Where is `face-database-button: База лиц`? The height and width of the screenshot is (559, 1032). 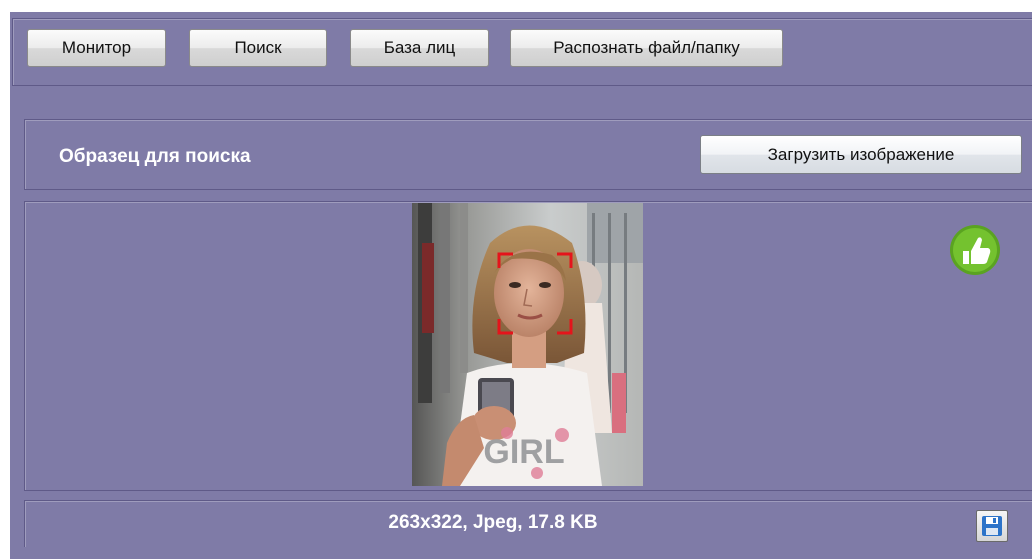
face-database-button: База лиц is located at coordinates (419, 48).